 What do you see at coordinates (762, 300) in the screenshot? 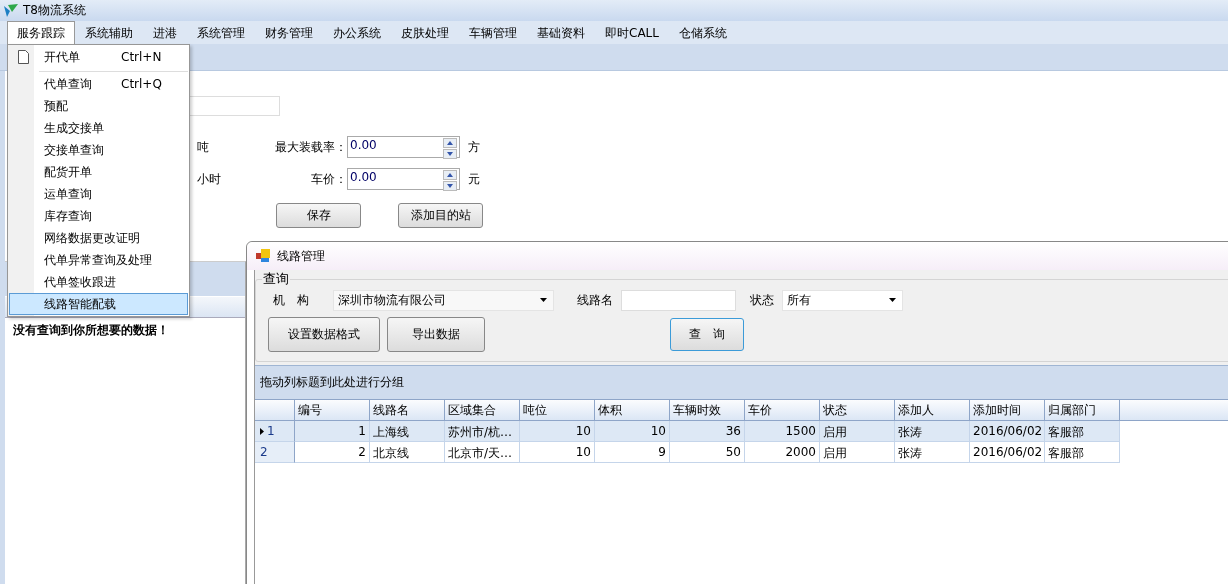
I see `field-label: 状态` at bounding box center [762, 300].